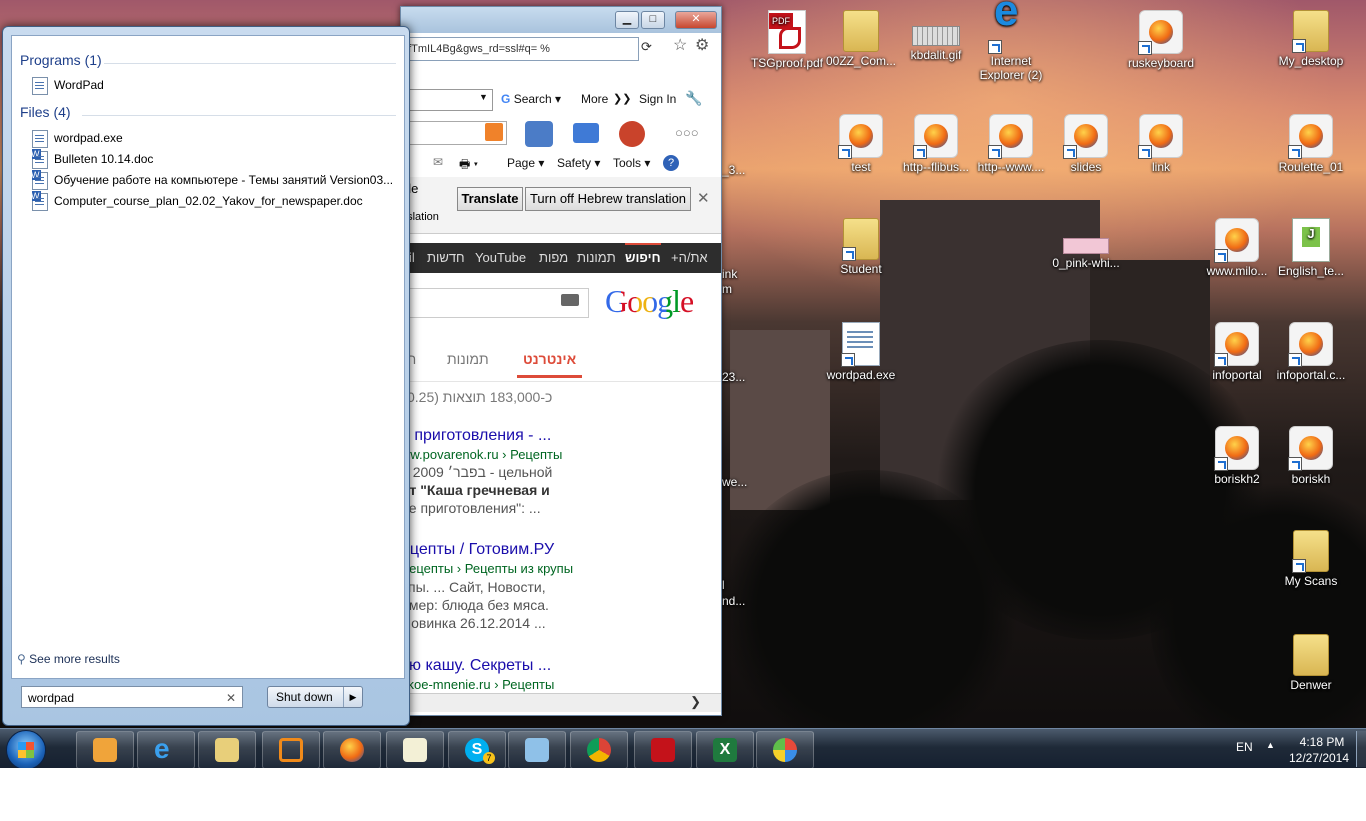 This screenshot has height=821, width=1366. I want to click on gbar-search: חיפוש, so click(643, 257).